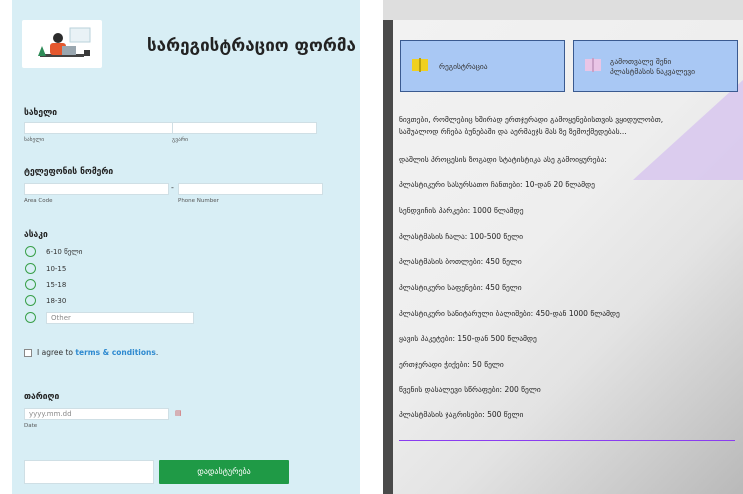 Image resolution: width=743 pixels, height=494 pixels. I want to click on stat-item: პლასტმასის ბოთლები: 450 წელი, so click(460, 261).